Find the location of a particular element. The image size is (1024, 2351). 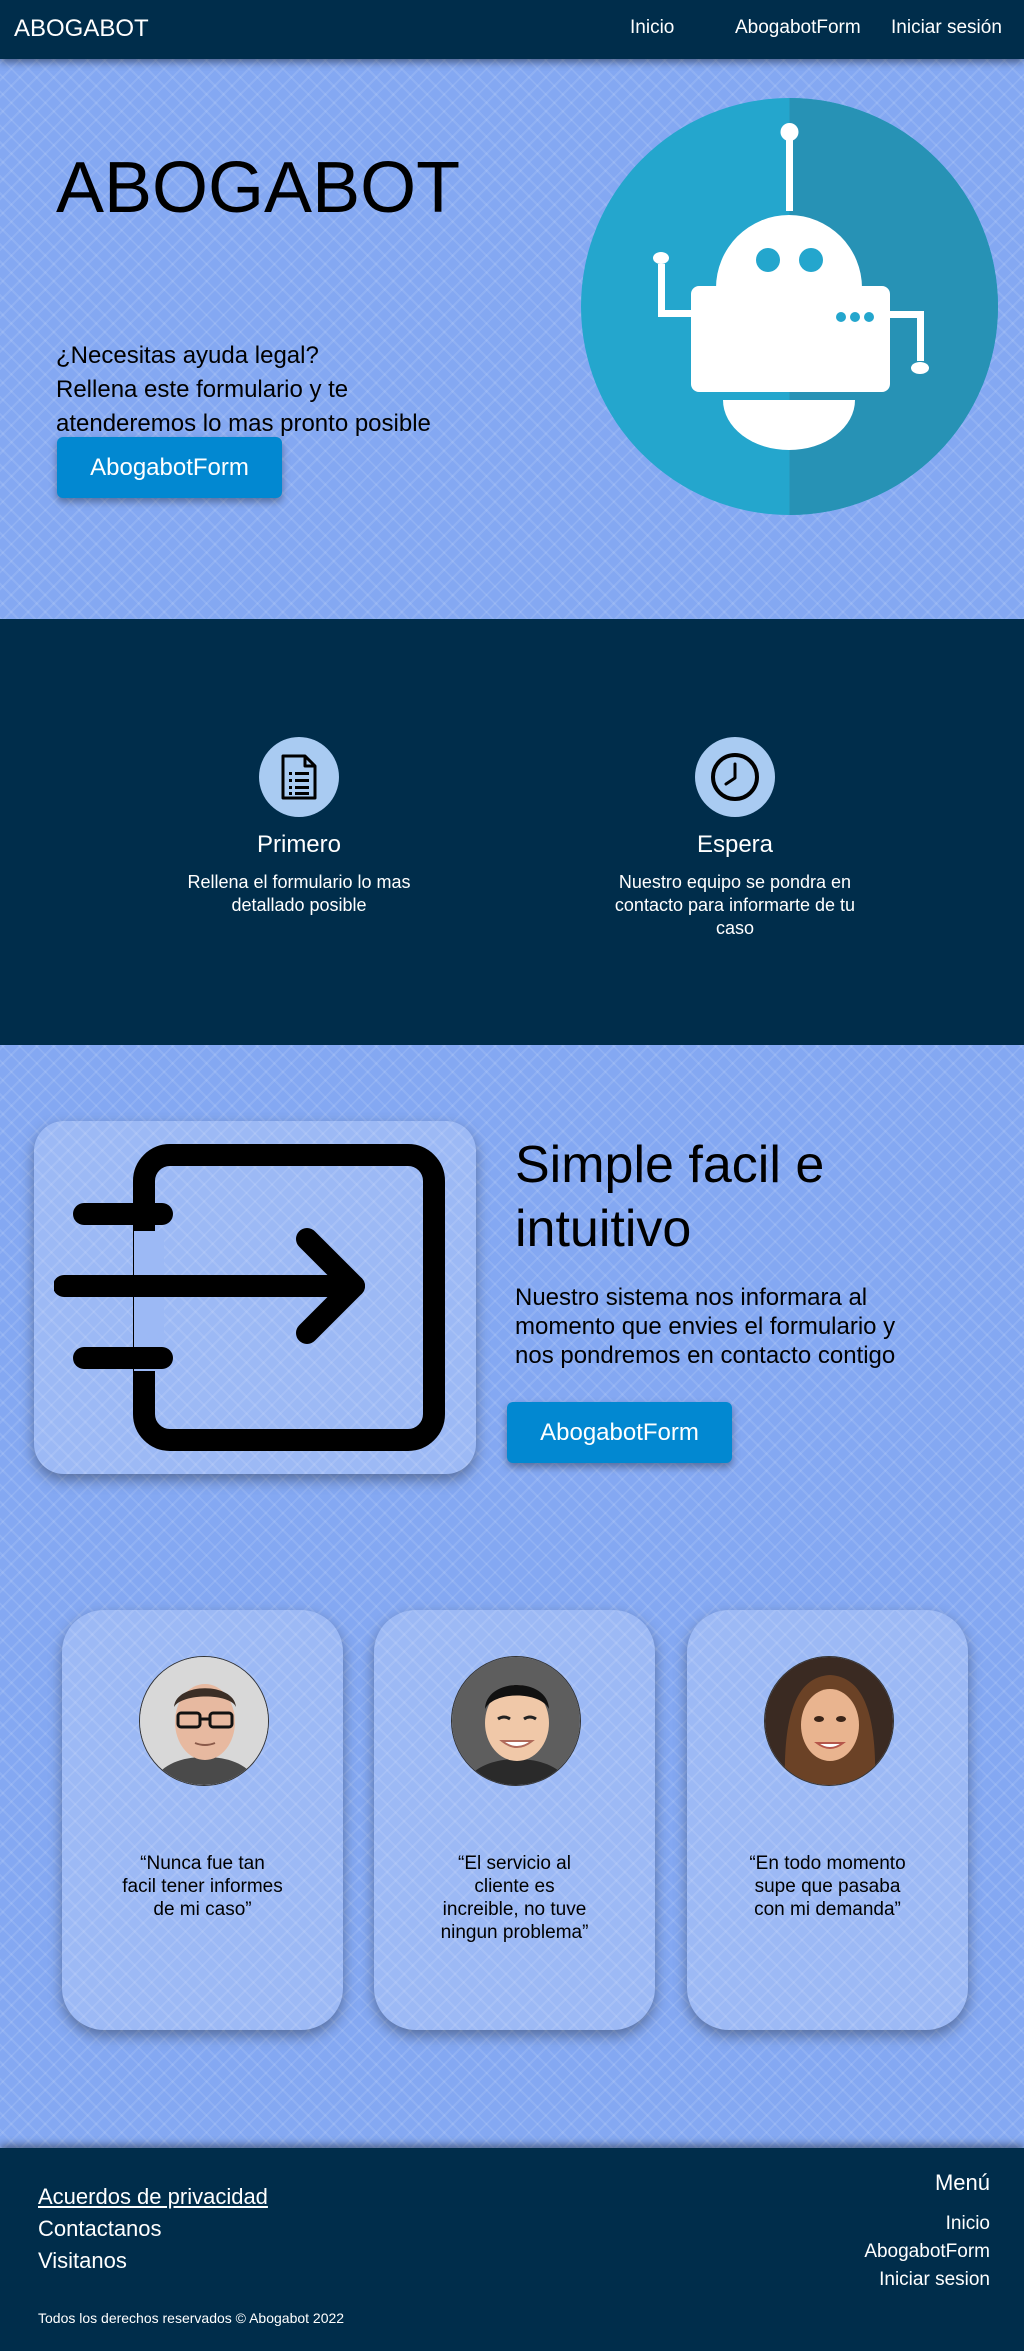

footer-menu-inicio: Inicio is located at coordinates (968, 2224).